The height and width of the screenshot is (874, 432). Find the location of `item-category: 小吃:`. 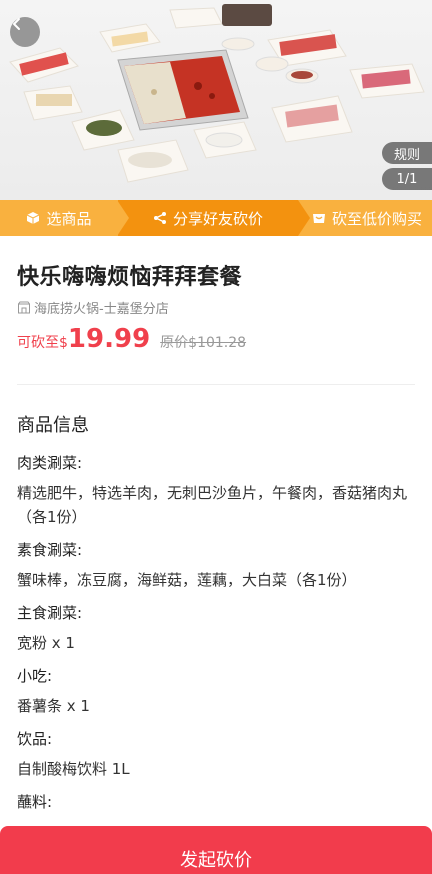

item-category: 小吃: is located at coordinates (35, 676).